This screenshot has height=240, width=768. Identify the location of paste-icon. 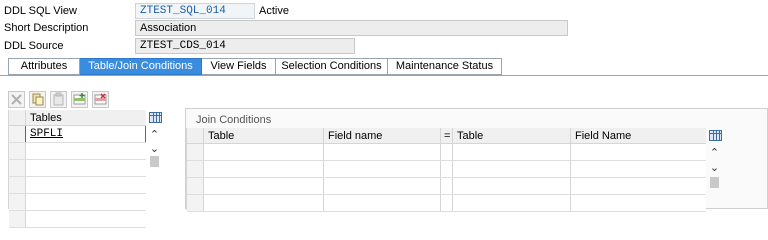
(58, 99).